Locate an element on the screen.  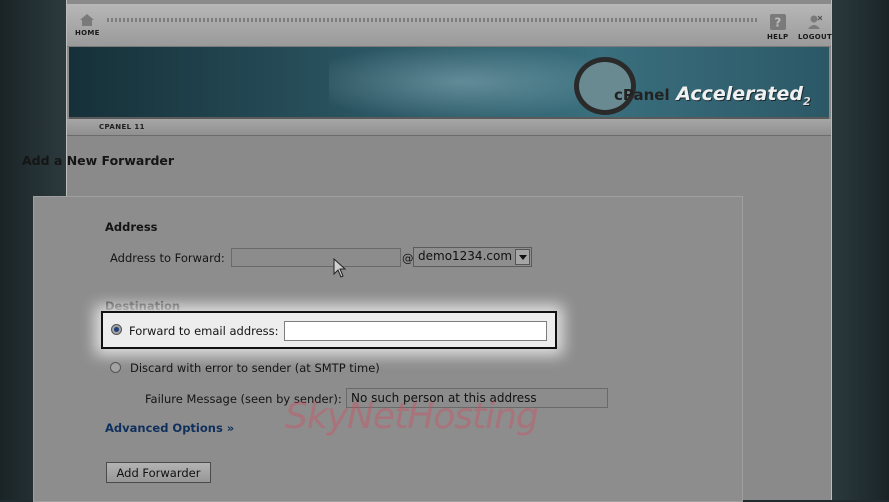
product-name: Accelerated is located at coordinates (739, 94).